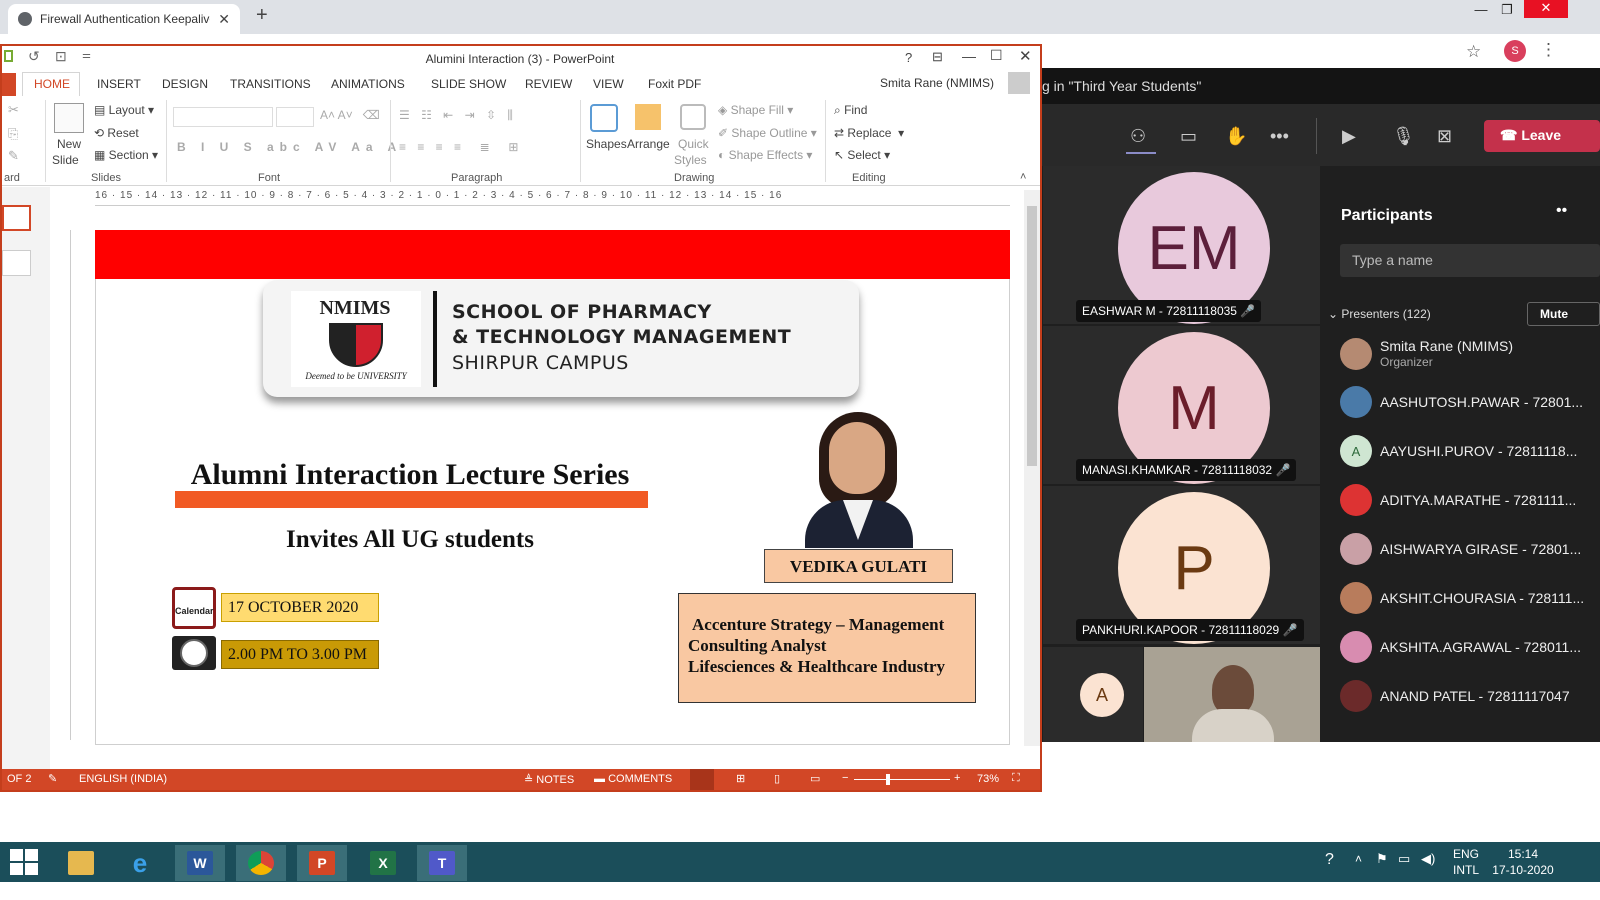 The width and height of the screenshot is (1600, 900). I want to click on help-tray-icon: ?, so click(1329, 860).